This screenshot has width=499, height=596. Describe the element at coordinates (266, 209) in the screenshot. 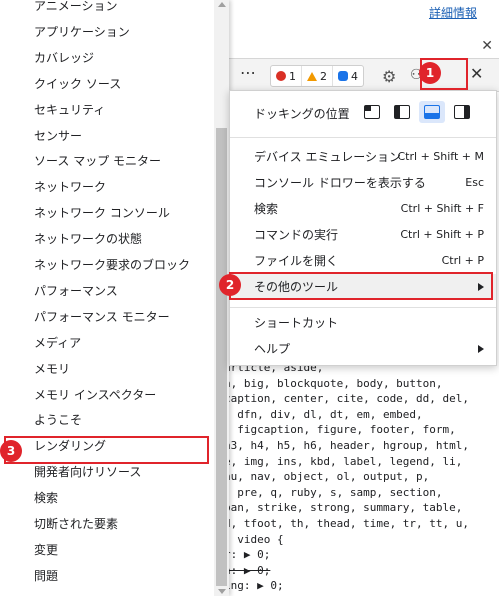

I see `menu-item-label: 検索` at that location.